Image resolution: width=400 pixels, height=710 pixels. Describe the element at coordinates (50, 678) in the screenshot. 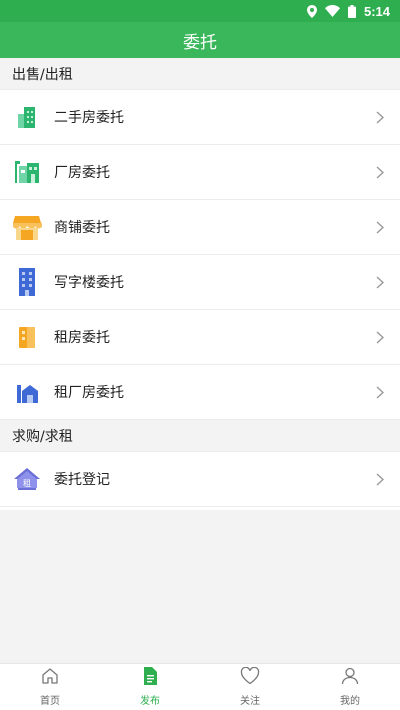

I see `home-icon` at that location.